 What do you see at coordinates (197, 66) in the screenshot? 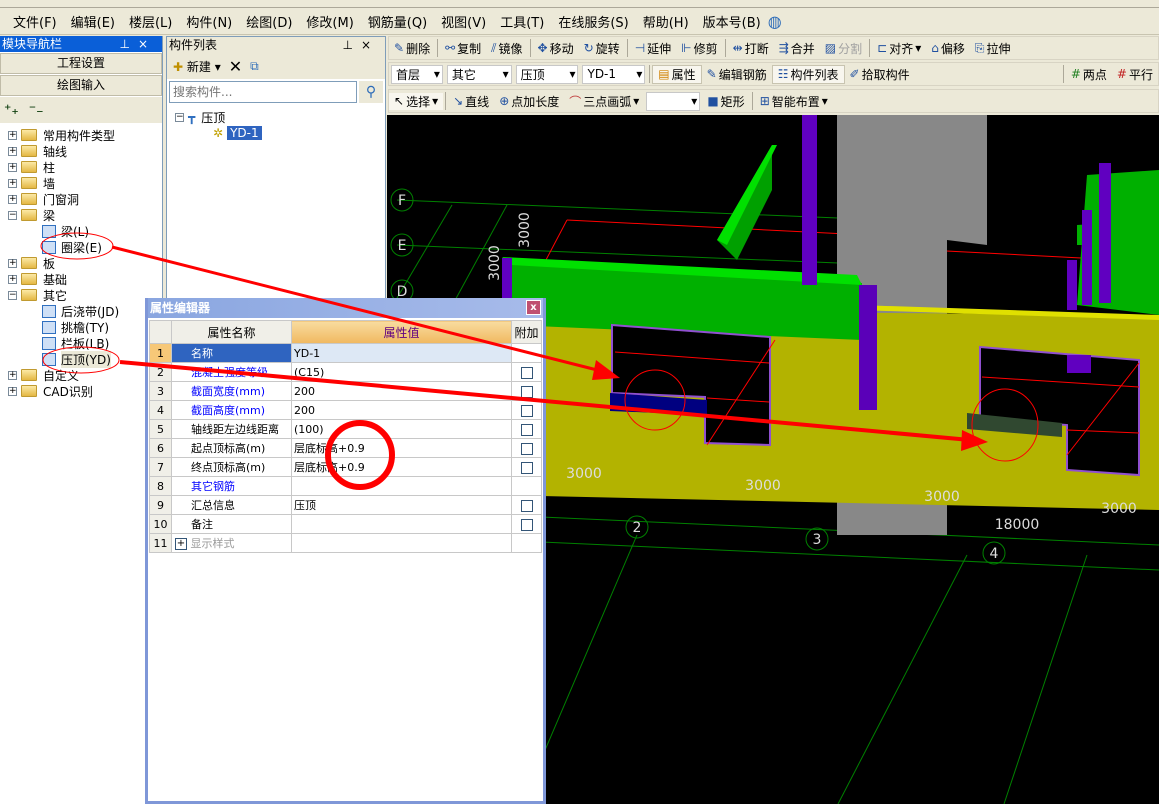
I see `new-button: ✚ 新建 ▾` at bounding box center [197, 66].